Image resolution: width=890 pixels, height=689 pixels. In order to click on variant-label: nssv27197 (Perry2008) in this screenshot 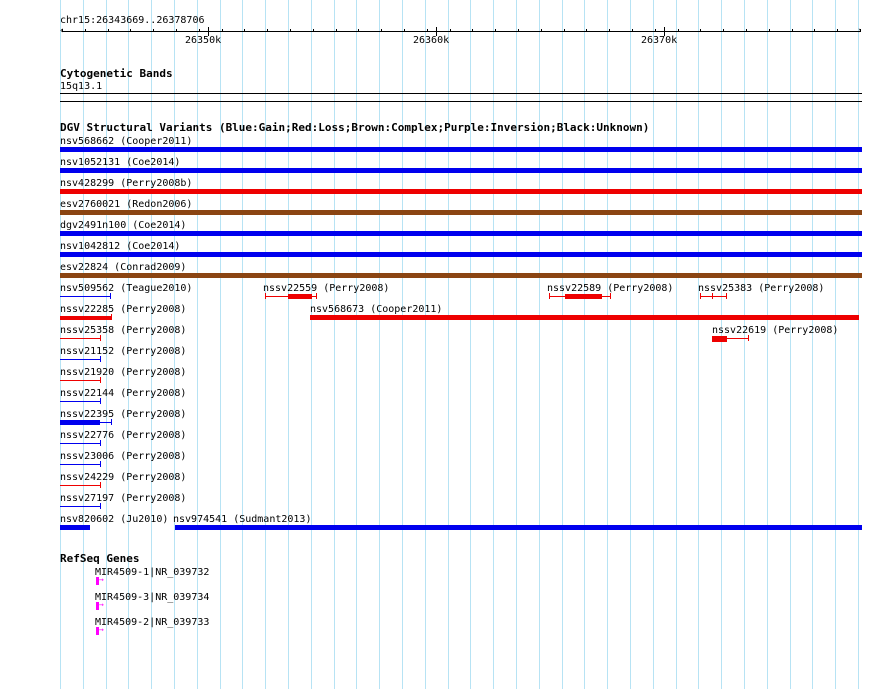, I will do `click(123, 498)`.